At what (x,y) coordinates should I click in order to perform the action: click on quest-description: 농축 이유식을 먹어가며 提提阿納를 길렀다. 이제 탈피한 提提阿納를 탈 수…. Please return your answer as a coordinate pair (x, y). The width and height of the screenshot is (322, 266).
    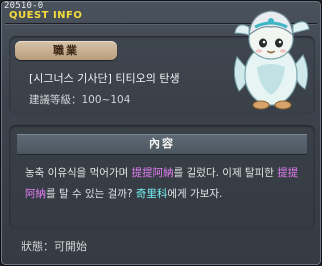
    Looking at the image, I should click on (164, 184).